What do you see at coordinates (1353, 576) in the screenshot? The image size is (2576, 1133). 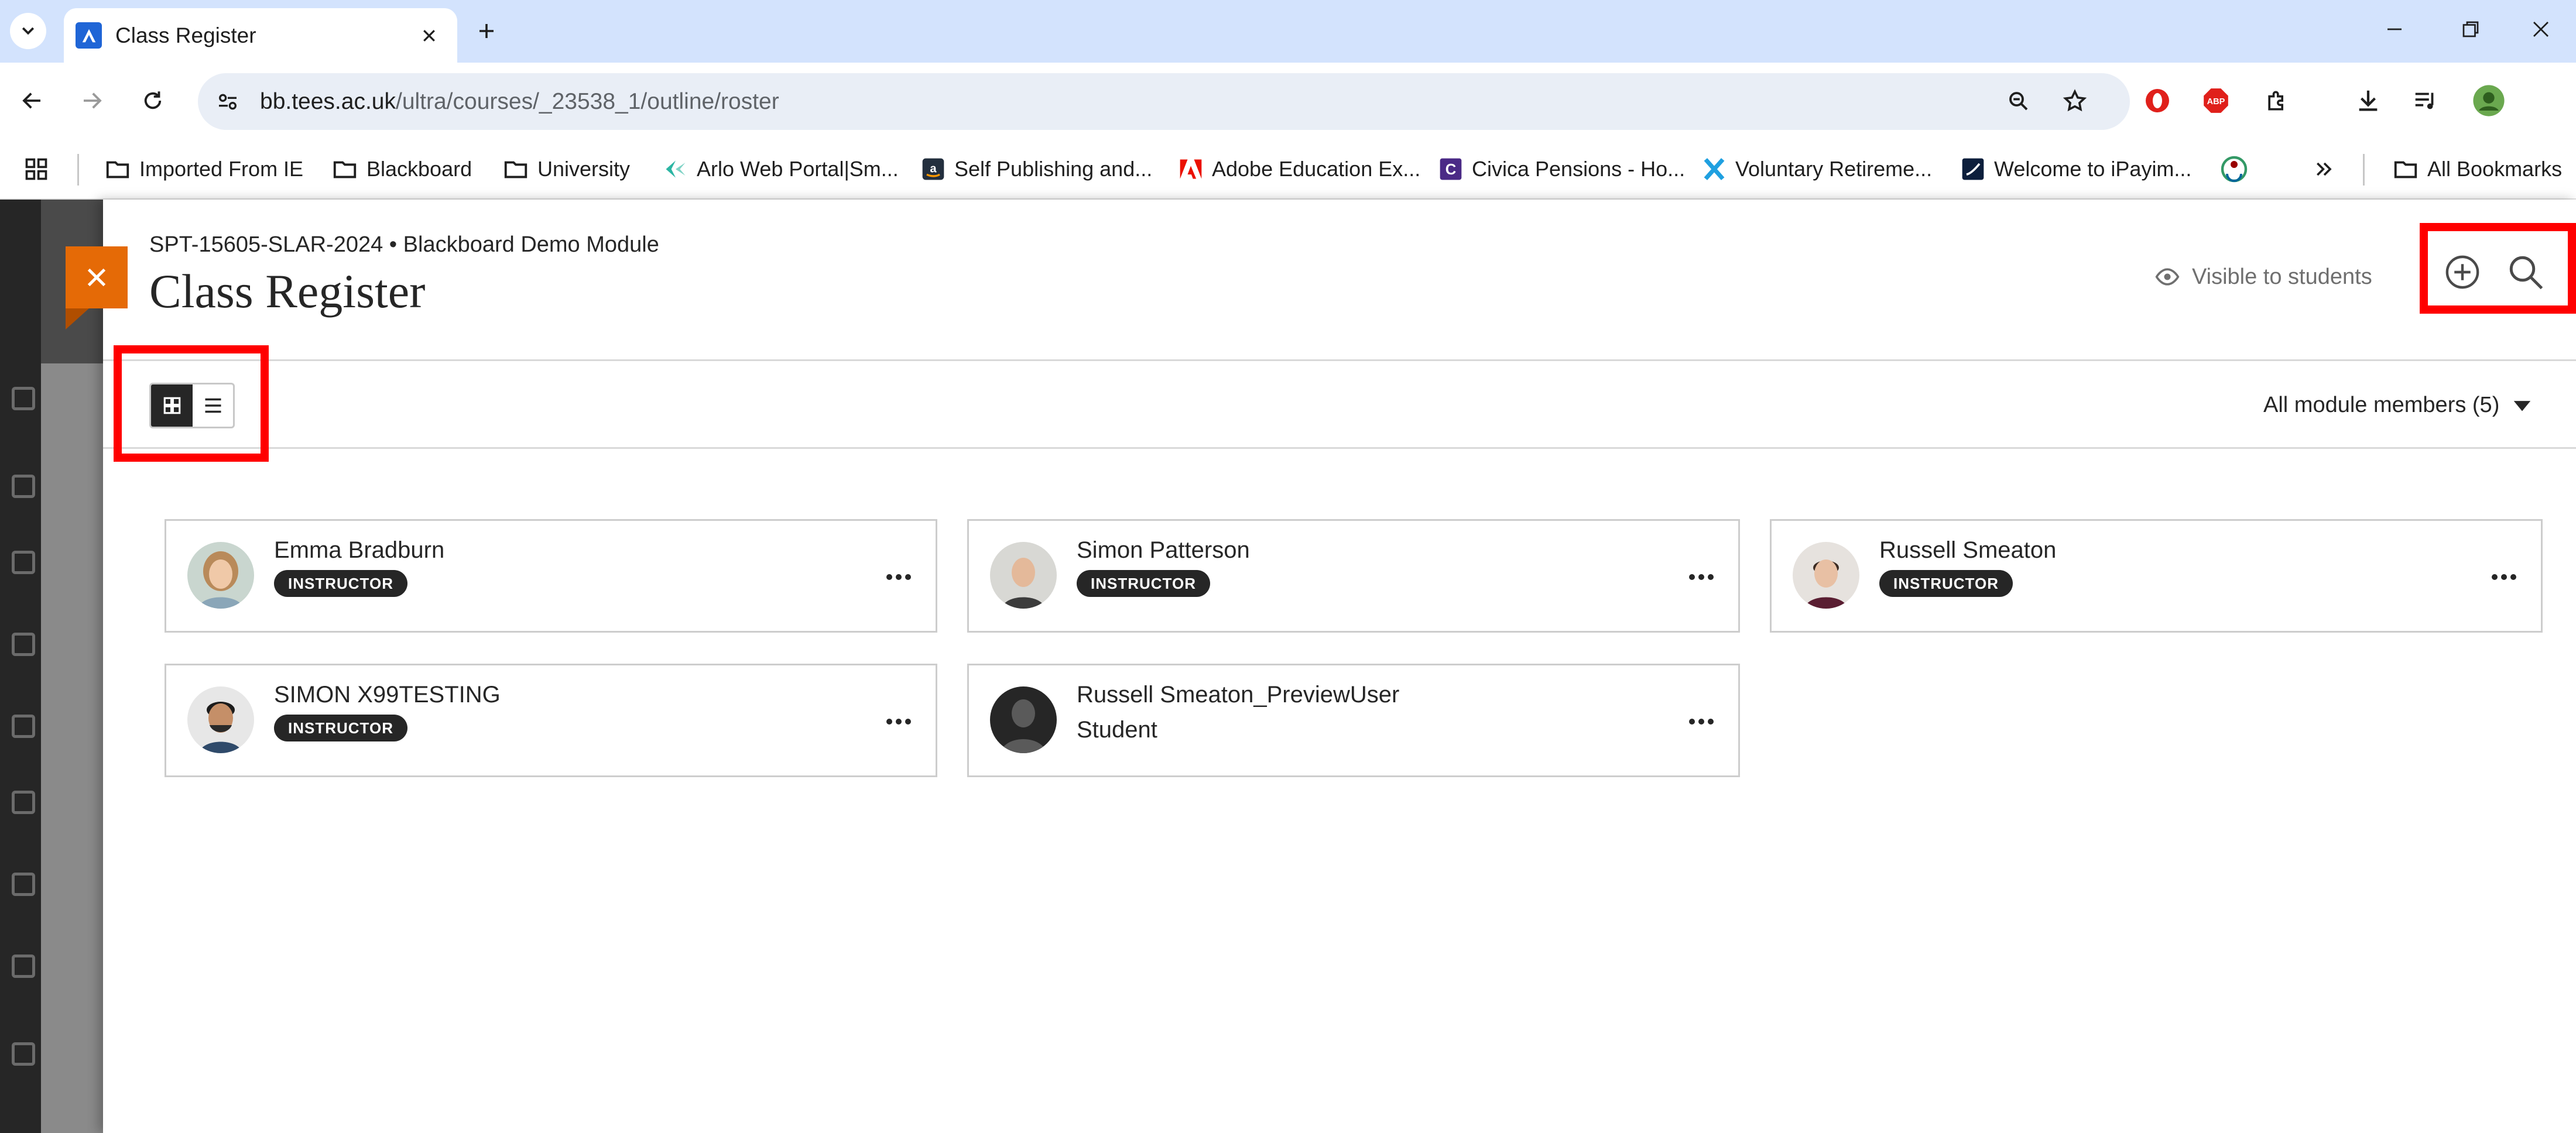 I see `member-card: Simon Patterson INSTRUCTOR` at bounding box center [1353, 576].